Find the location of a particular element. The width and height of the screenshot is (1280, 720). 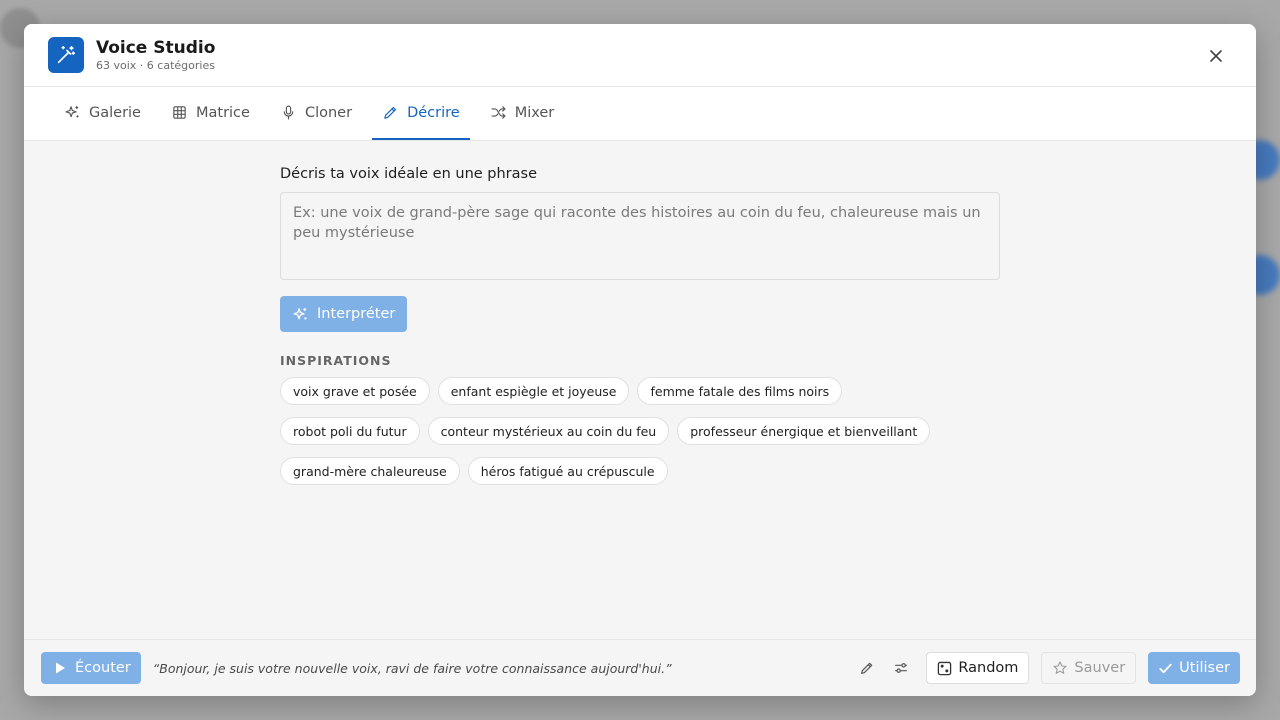

edit-sample-button is located at coordinates (867, 668).